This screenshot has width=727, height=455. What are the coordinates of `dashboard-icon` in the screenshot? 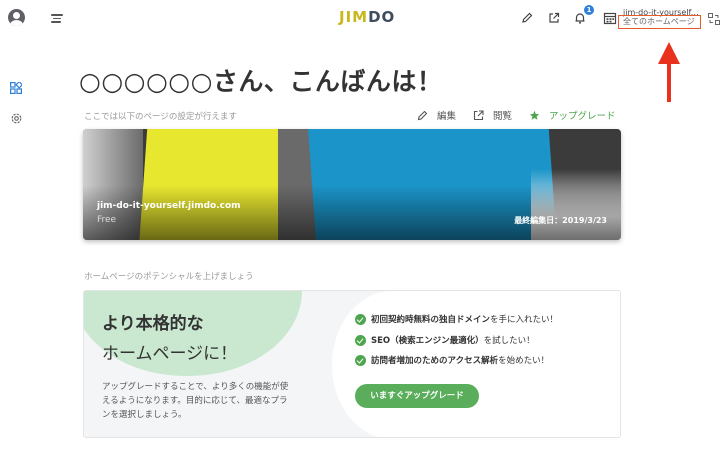 It's located at (16, 88).